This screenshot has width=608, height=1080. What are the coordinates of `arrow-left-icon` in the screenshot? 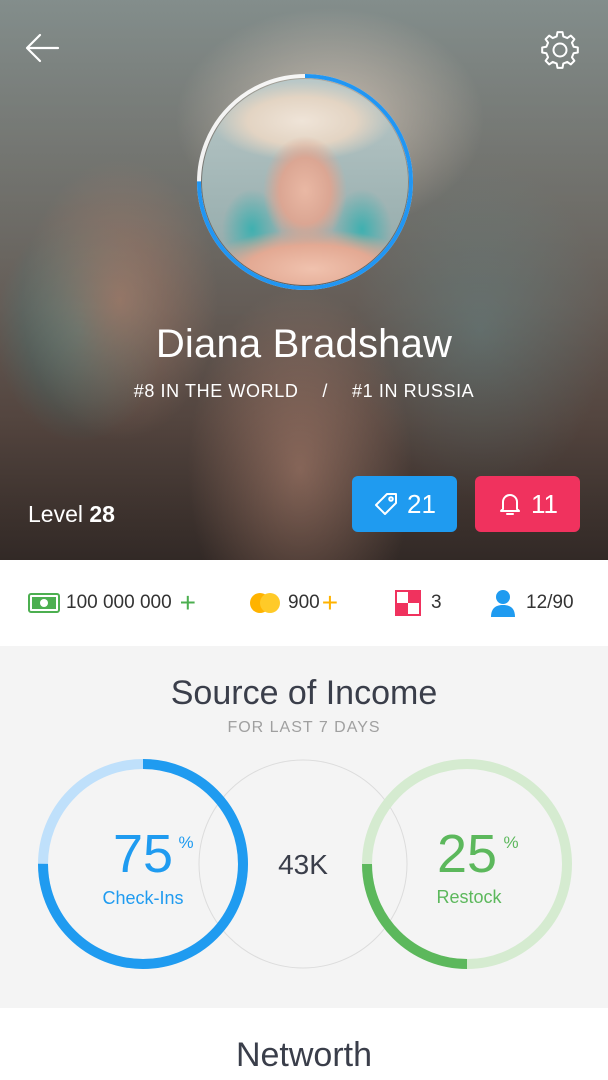 It's located at (42, 48).